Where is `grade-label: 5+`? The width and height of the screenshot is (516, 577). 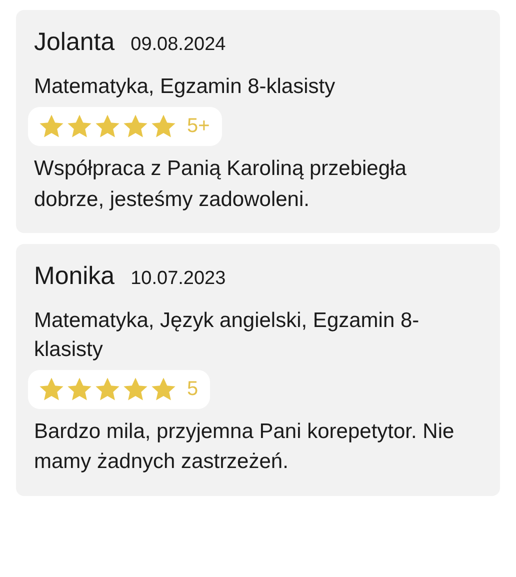
grade-label: 5+ is located at coordinates (198, 126).